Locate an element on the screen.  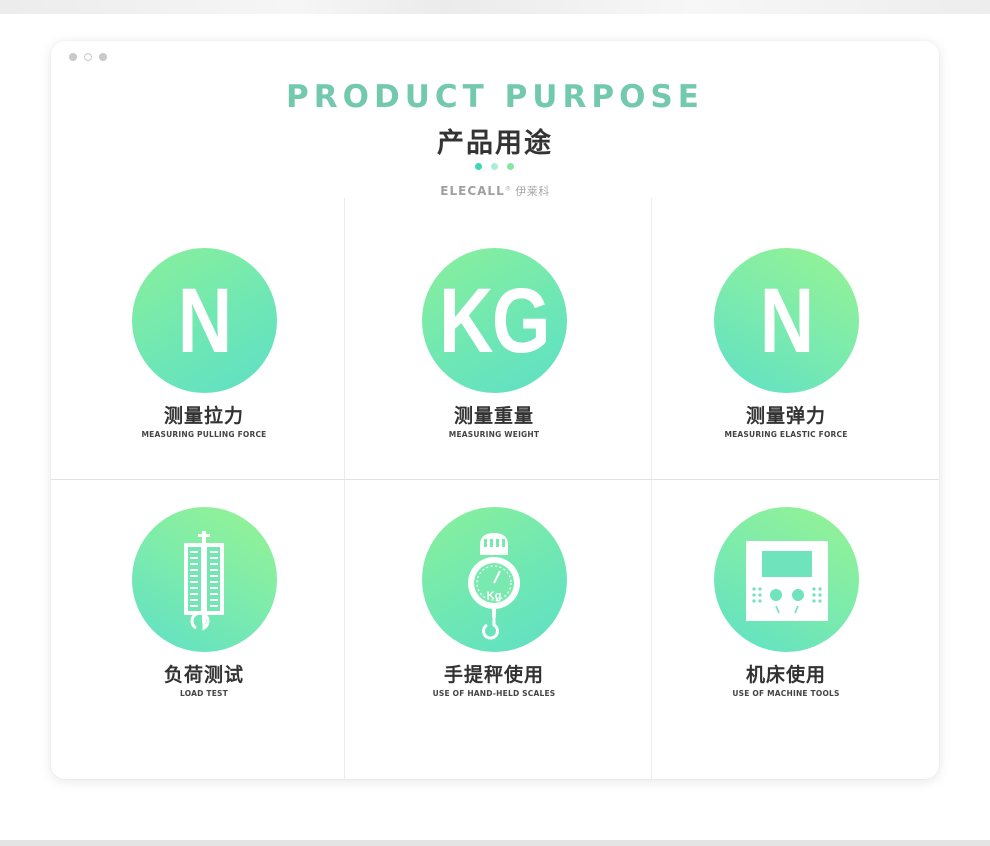
item-title-en: LOAD TEST is located at coordinates (204, 693).